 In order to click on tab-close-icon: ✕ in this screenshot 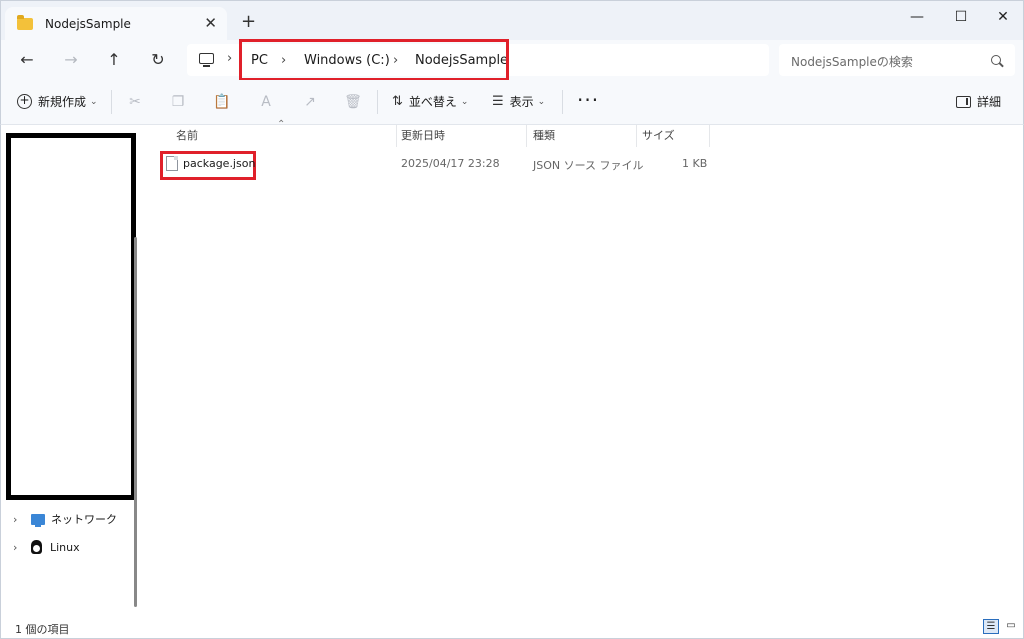, I will do `click(210, 23)`.